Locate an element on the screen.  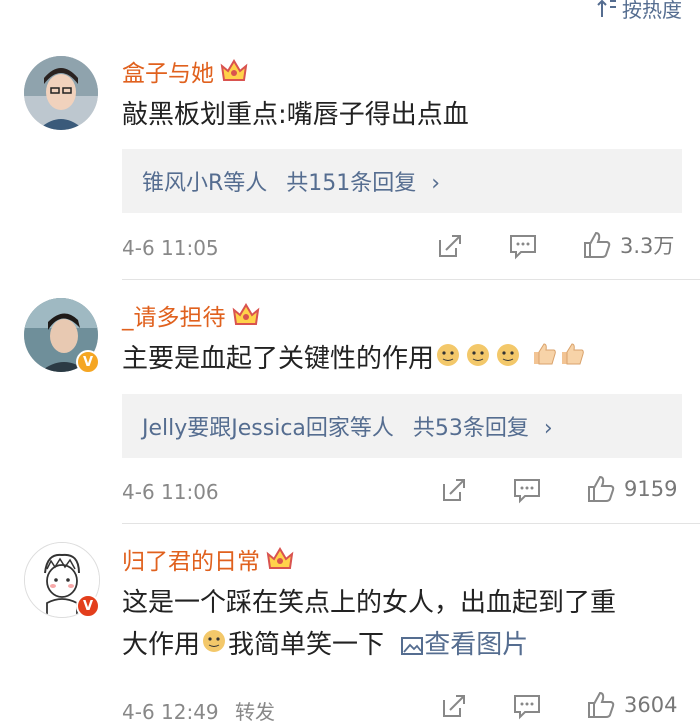
sort-by-hot: 按热度 is located at coordinates (639, 11).